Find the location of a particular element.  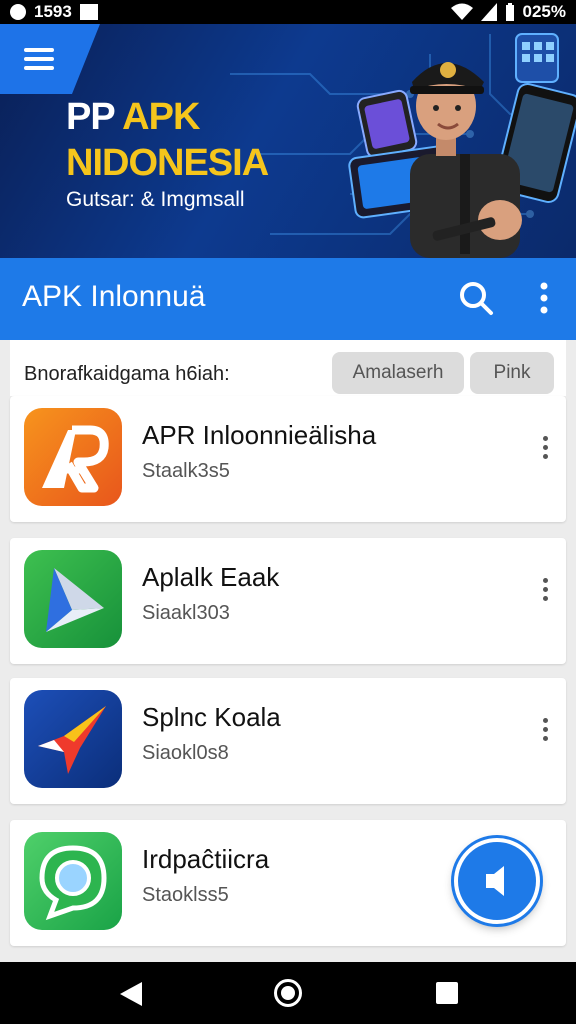

status-bar: 1593 025% is located at coordinates (288, 12).